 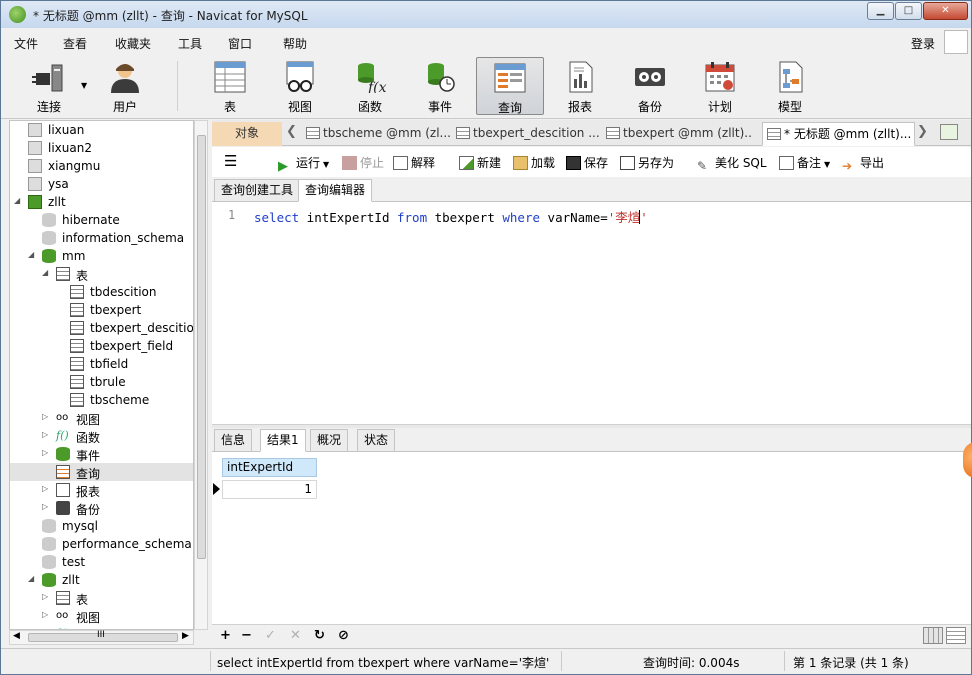 I want to click on tree-item-tbdescition: tbdescition, so click(x=101, y=292).